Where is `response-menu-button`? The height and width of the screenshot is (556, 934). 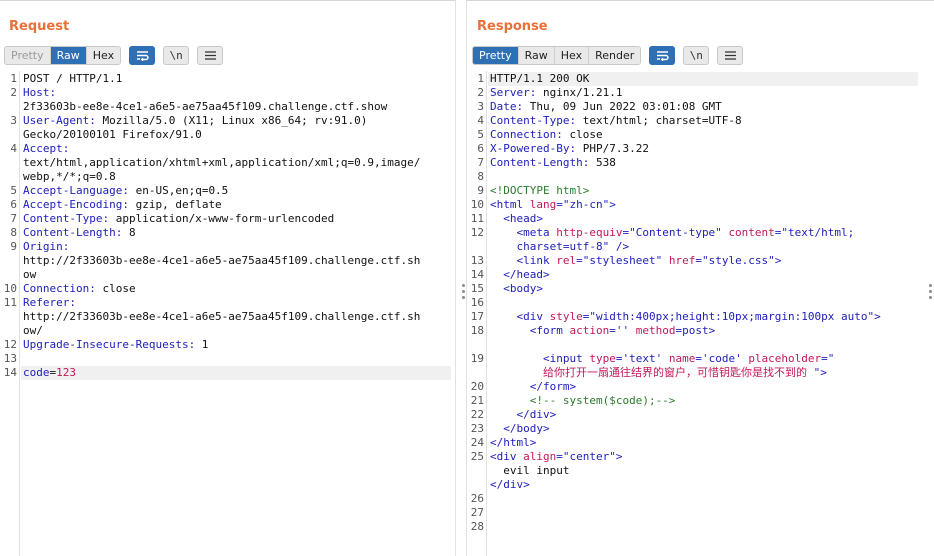 response-menu-button is located at coordinates (730, 55).